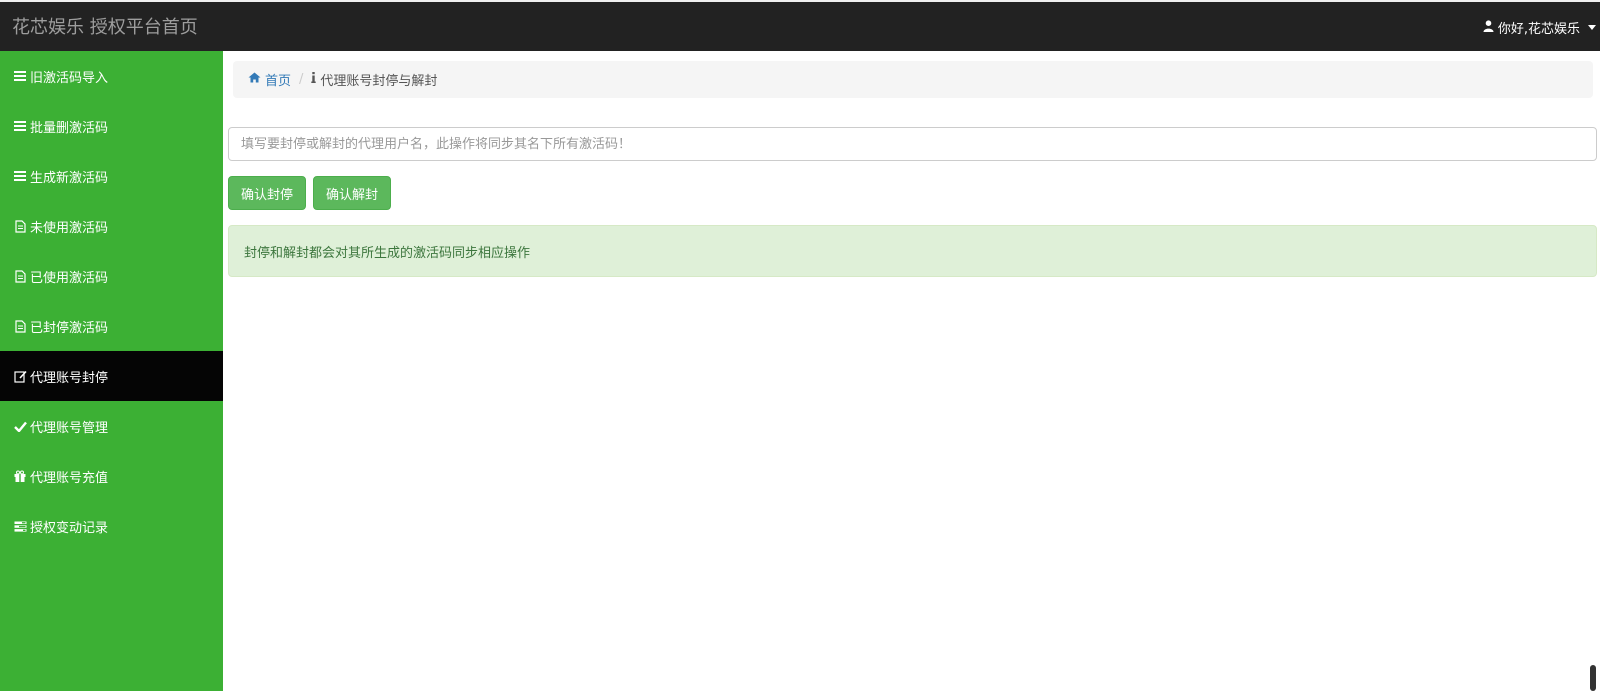  What do you see at coordinates (267, 193) in the screenshot?
I see `confirm-ban-button: 确认封停` at bounding box center [267, 193].